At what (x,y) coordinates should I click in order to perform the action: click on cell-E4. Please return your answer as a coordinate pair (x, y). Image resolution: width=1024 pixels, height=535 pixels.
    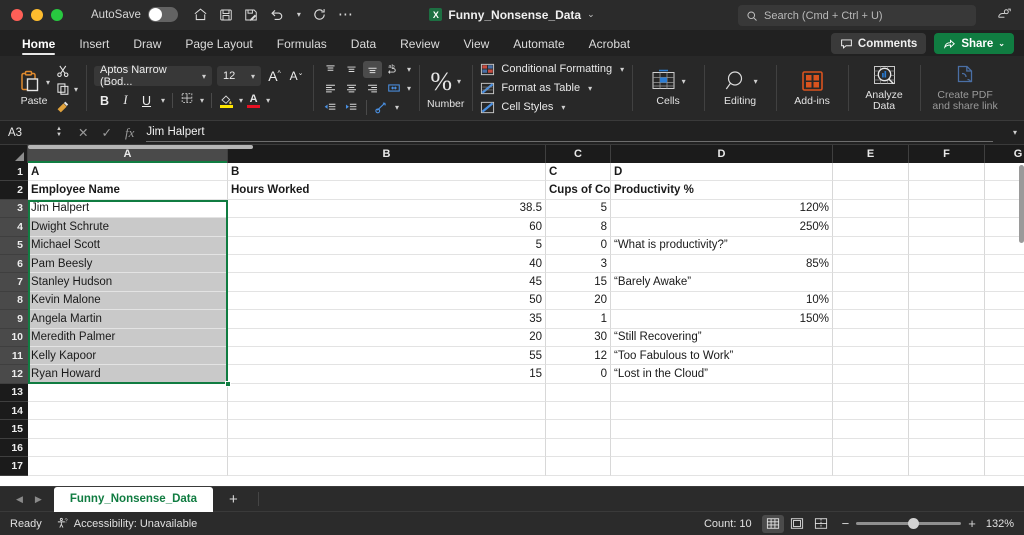
    Looking at the image, I should click on (871, 227).